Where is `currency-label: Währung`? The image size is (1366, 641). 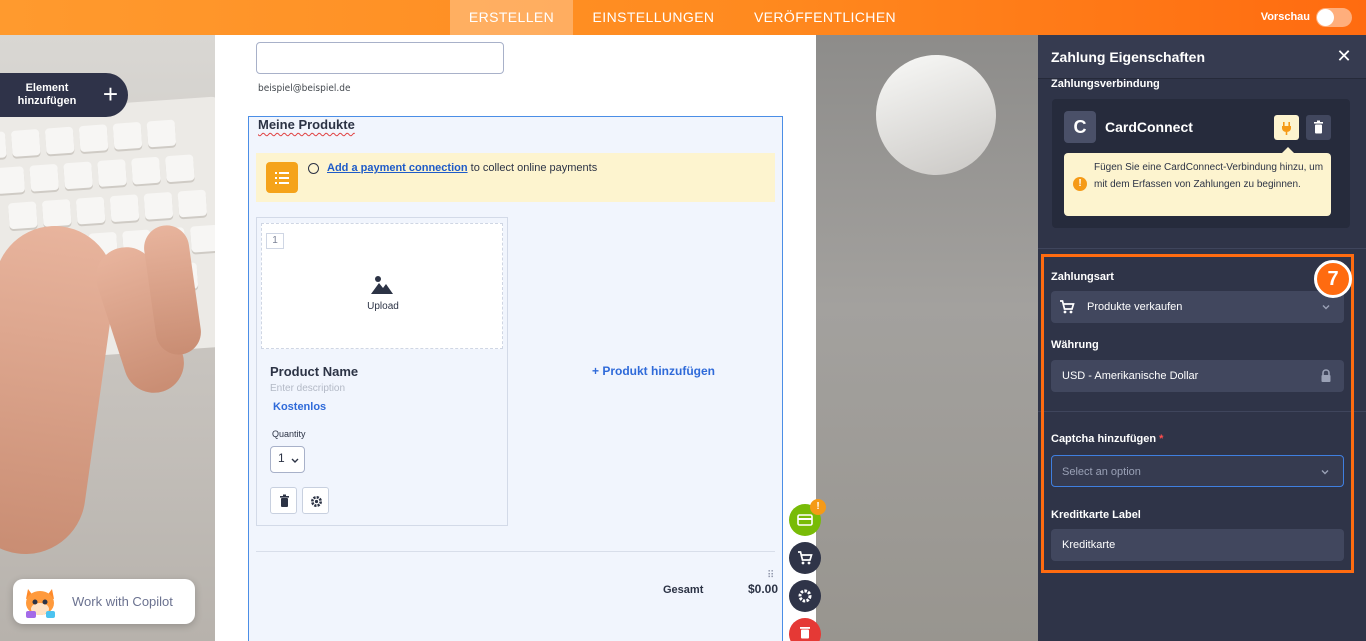
currency-label: Währung is located at coordinates (1075, 345).